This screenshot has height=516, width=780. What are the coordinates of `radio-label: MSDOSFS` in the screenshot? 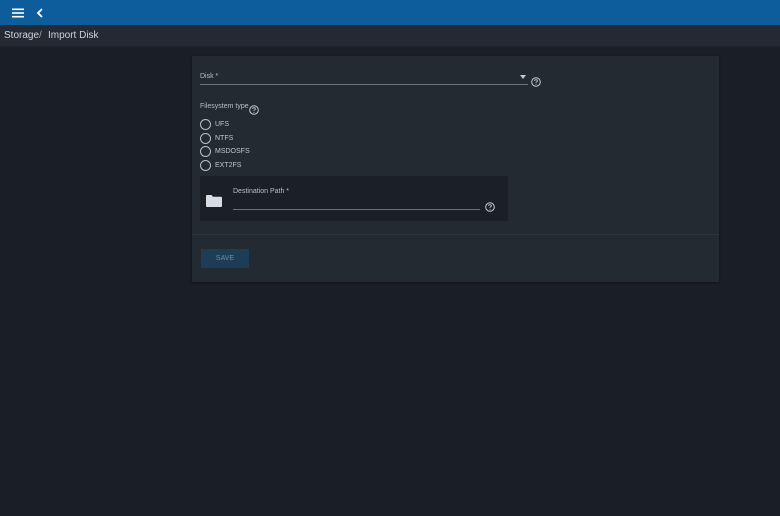 It's located at (232, 151).